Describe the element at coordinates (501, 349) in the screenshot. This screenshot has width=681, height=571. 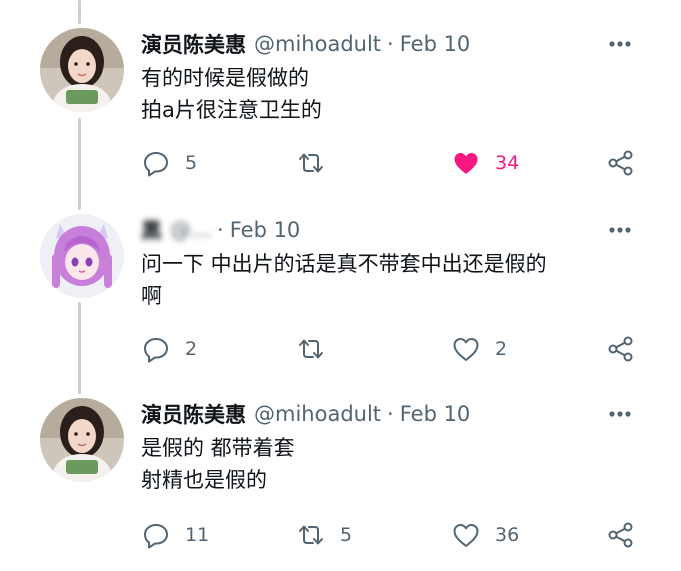
I see `like-count: 2` at that location.